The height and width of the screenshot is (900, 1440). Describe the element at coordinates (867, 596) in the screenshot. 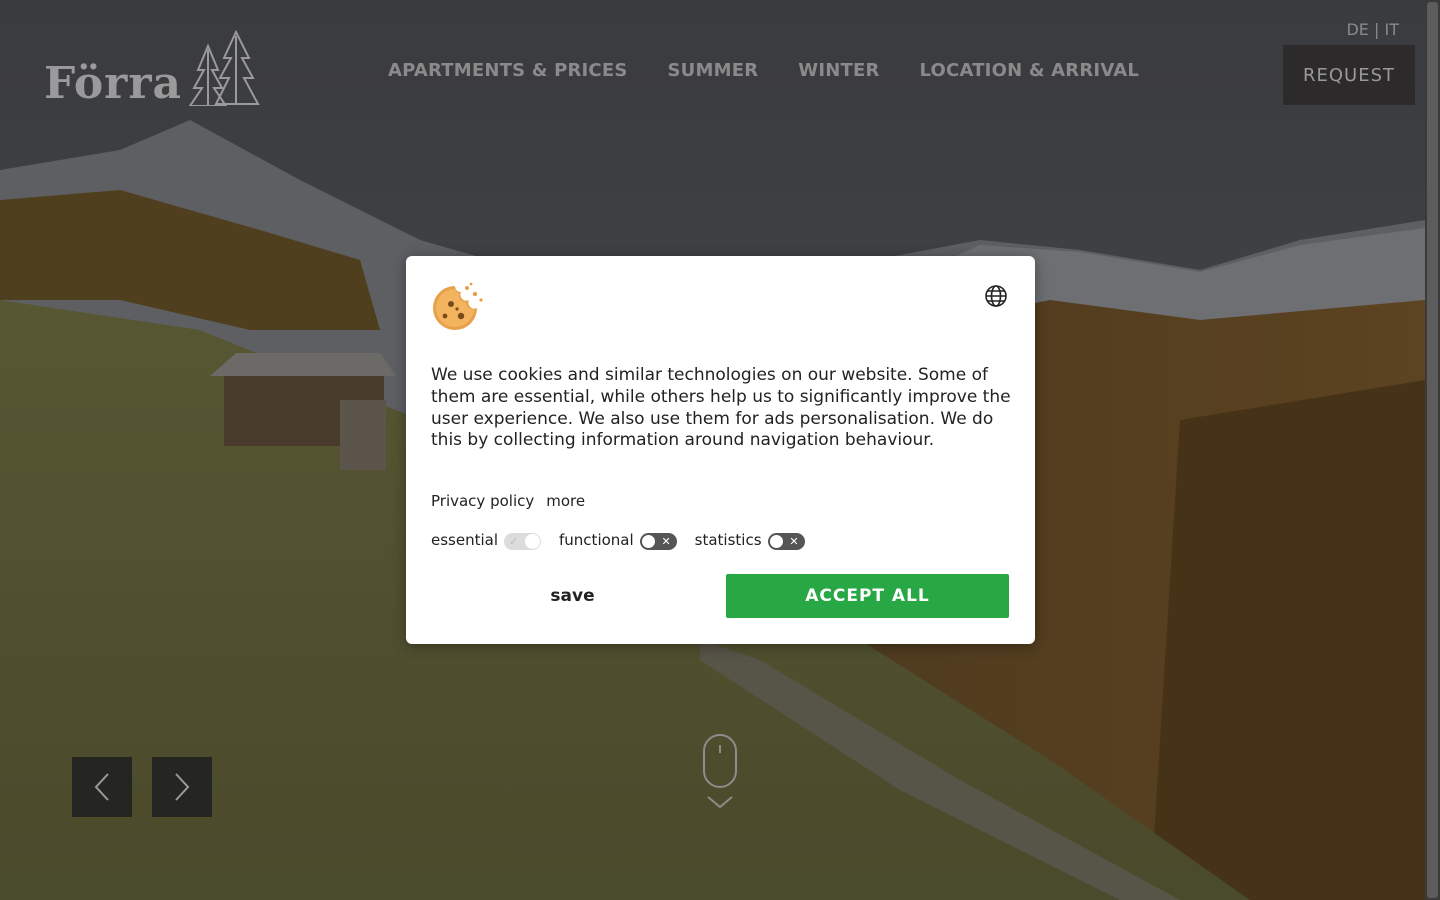

I see `accept-all-button: ACCEPT ALL` at that location.